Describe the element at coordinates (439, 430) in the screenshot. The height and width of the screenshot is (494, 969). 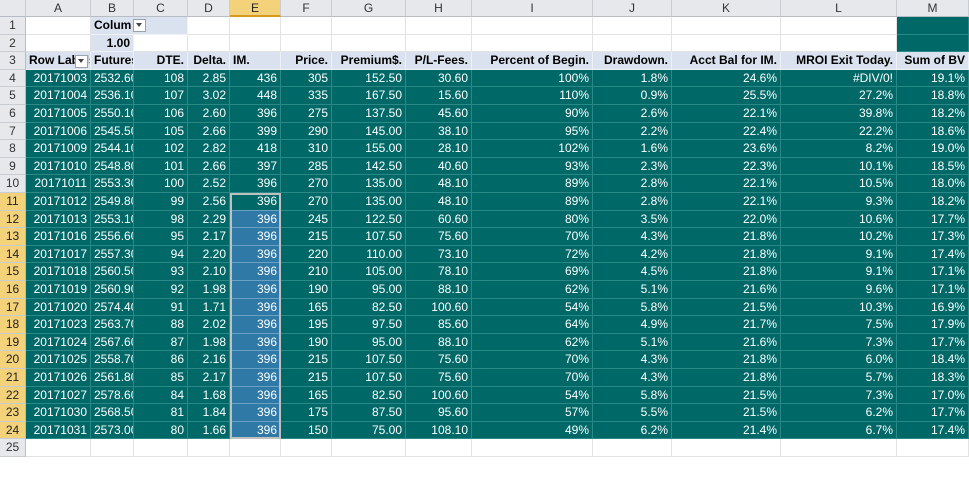
I see `data-cell: 108.10` at that location.